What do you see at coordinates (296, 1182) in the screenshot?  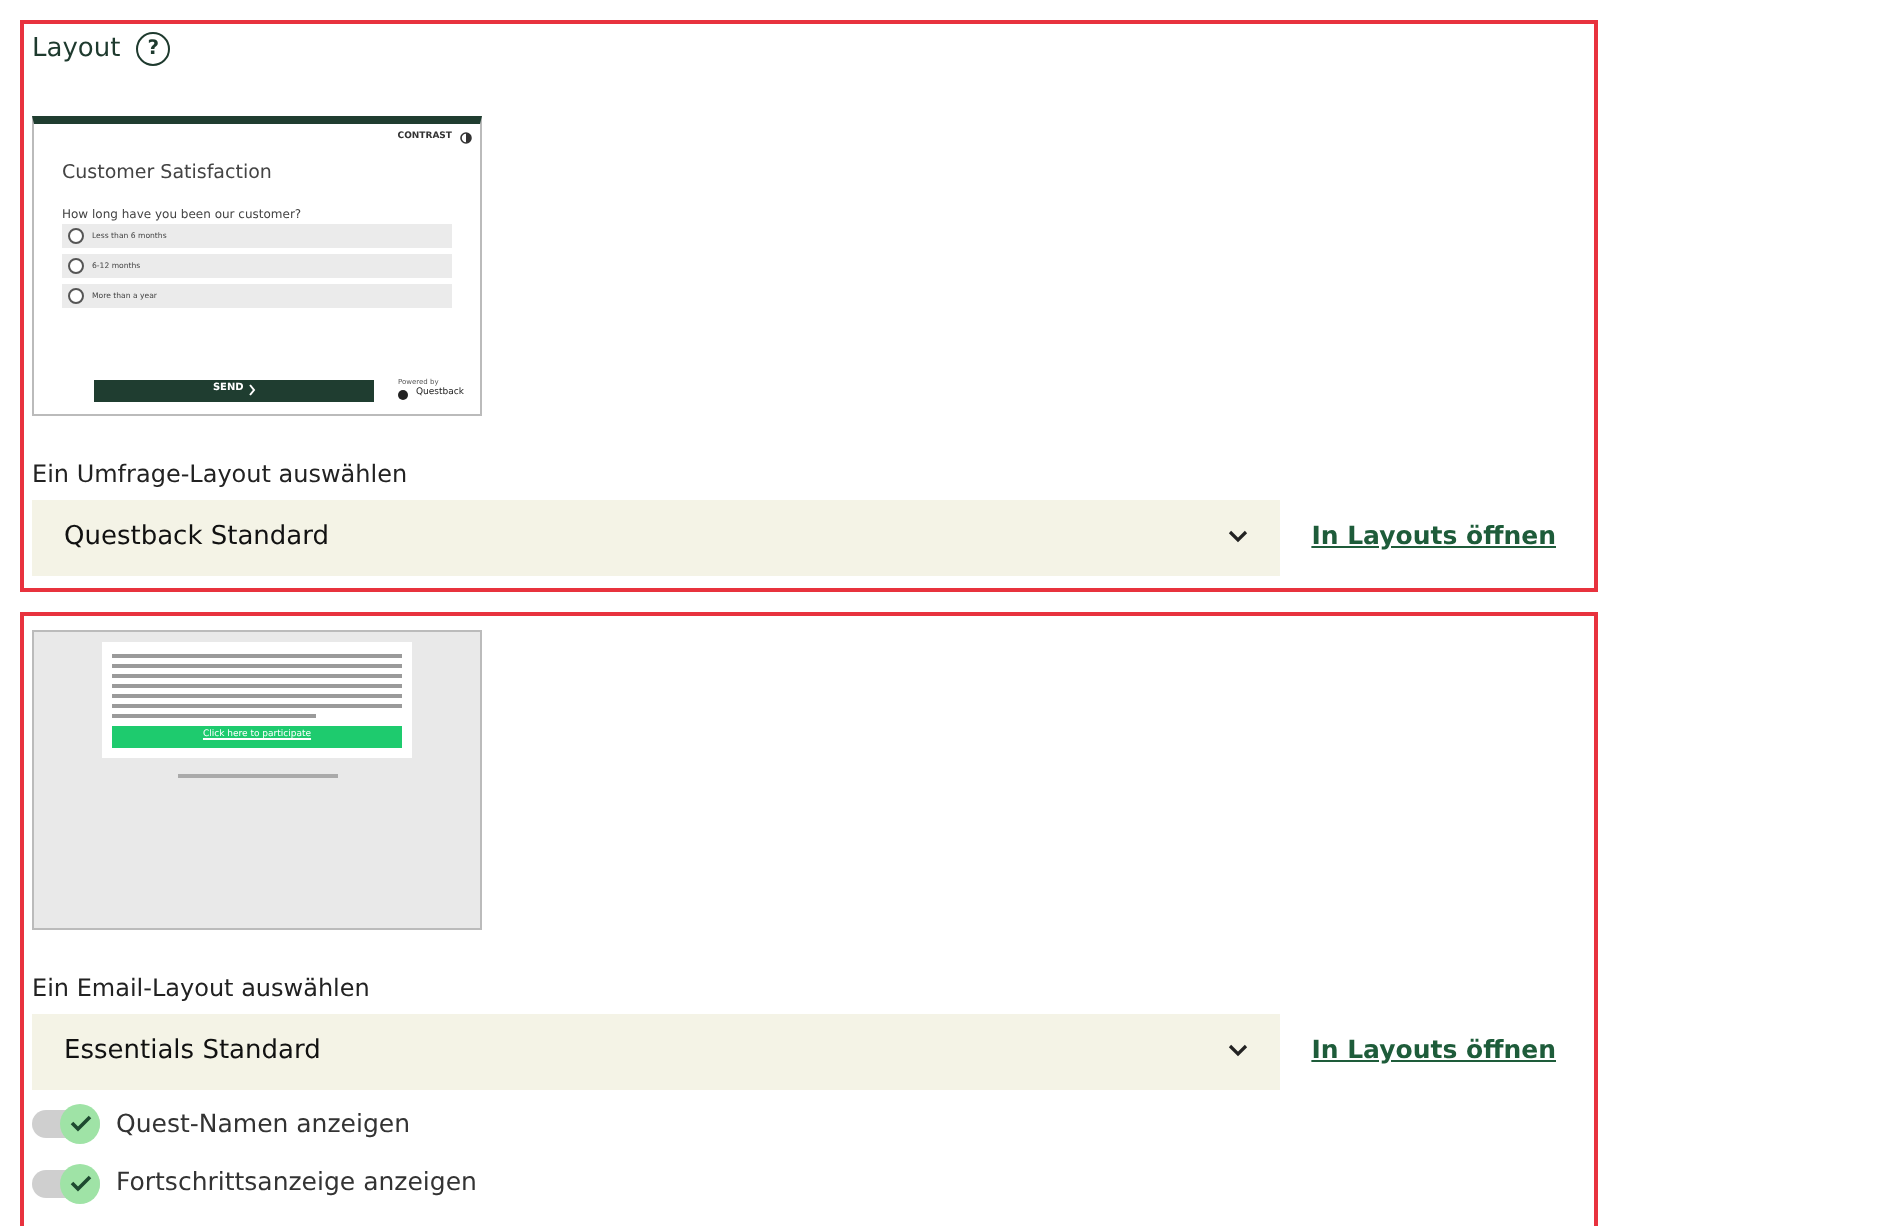 I see `toggle-label: Fortschrittsanzeige anzeigen` at bounding box center [296, 1182].